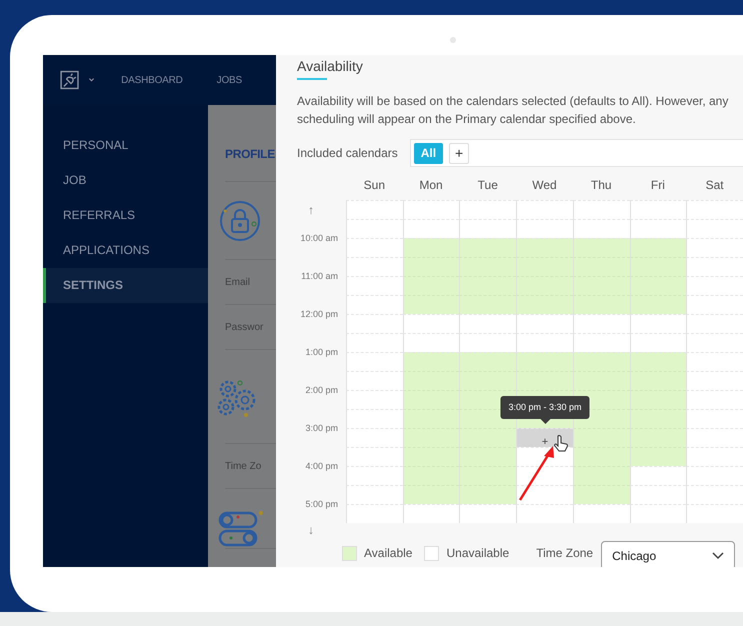 This screenshot has height=626, width=743. What do you see at coordinates (311, 209) in the screenshot?
I see `scroll-up-arrow: ↑` at bounding box center [311, 209].